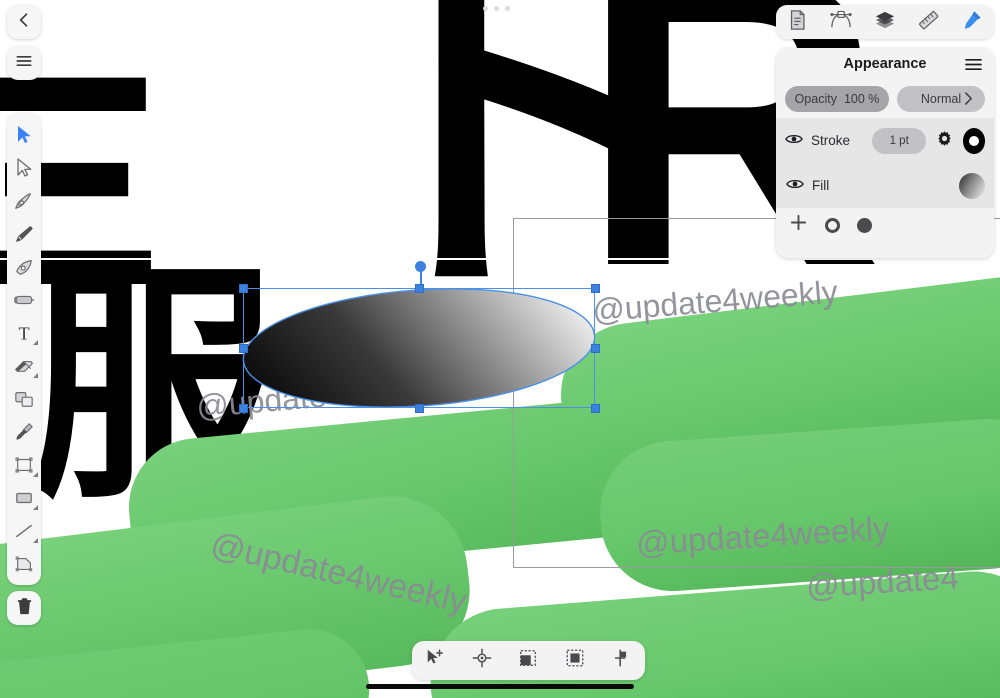  I want to click on resize-handle-bottom-center, so click(419, 408).